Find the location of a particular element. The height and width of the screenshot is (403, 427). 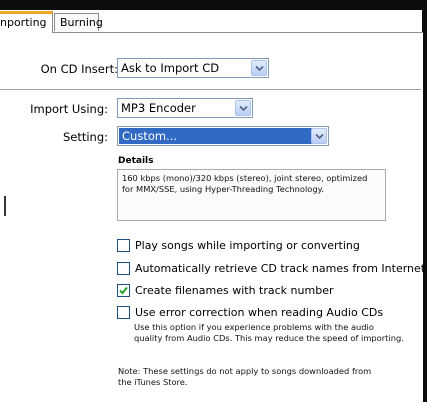

import-using-dropdown: MP3 Encoder is located at coordinates (185, 108).